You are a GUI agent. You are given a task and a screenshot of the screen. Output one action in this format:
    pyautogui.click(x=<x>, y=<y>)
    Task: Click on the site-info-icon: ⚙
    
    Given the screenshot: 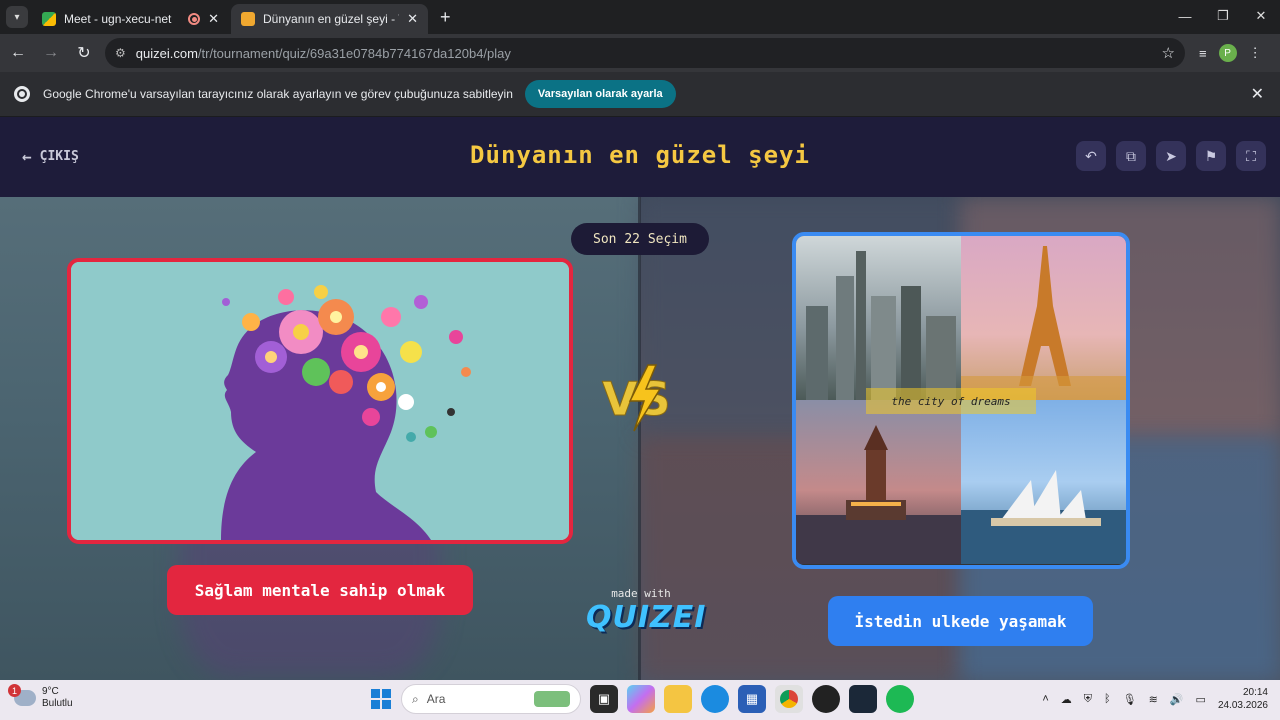 What is the action you would take?
    pyautogui.click(x=120, y=53)
    